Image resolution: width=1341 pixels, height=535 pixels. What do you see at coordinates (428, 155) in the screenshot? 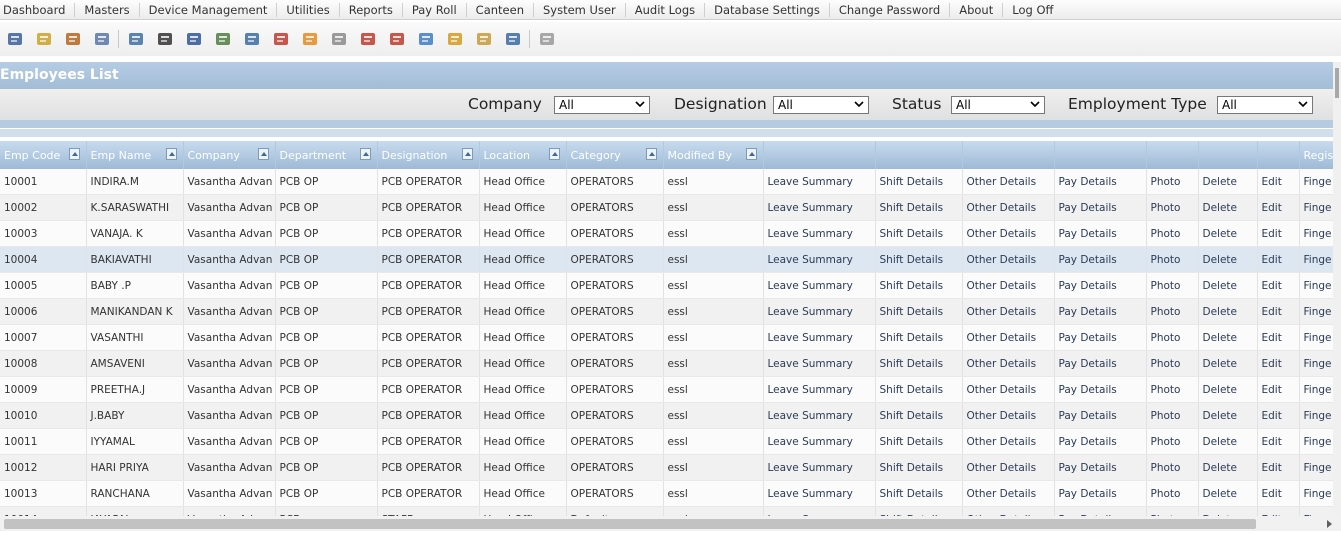
I see `column-header-designation: Designation` at bounding box center [428, 155].